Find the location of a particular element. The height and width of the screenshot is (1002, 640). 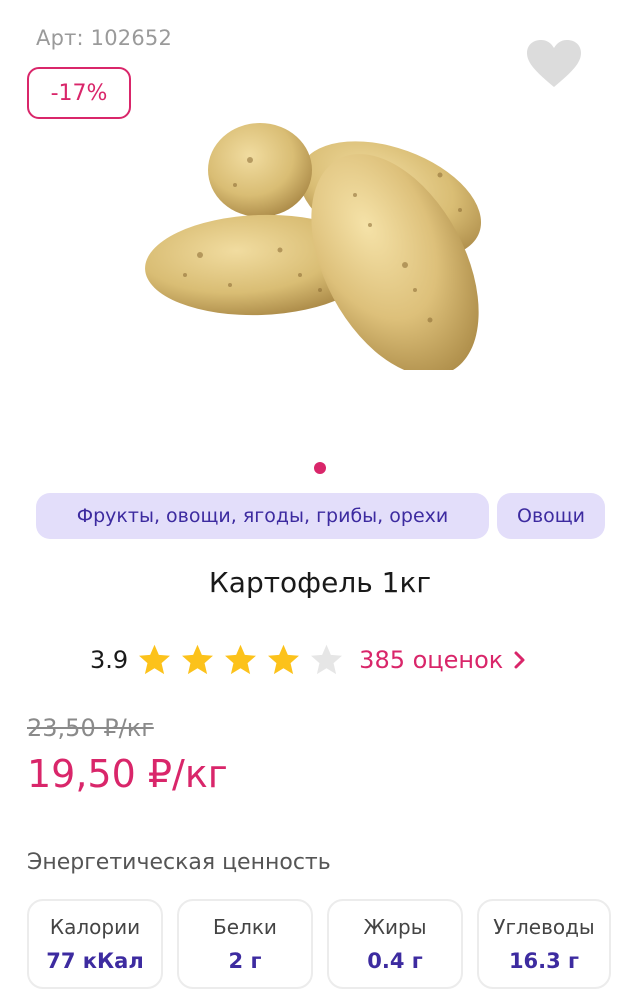

tag-vegetables: Овощи is located at coordinates (551, 516).